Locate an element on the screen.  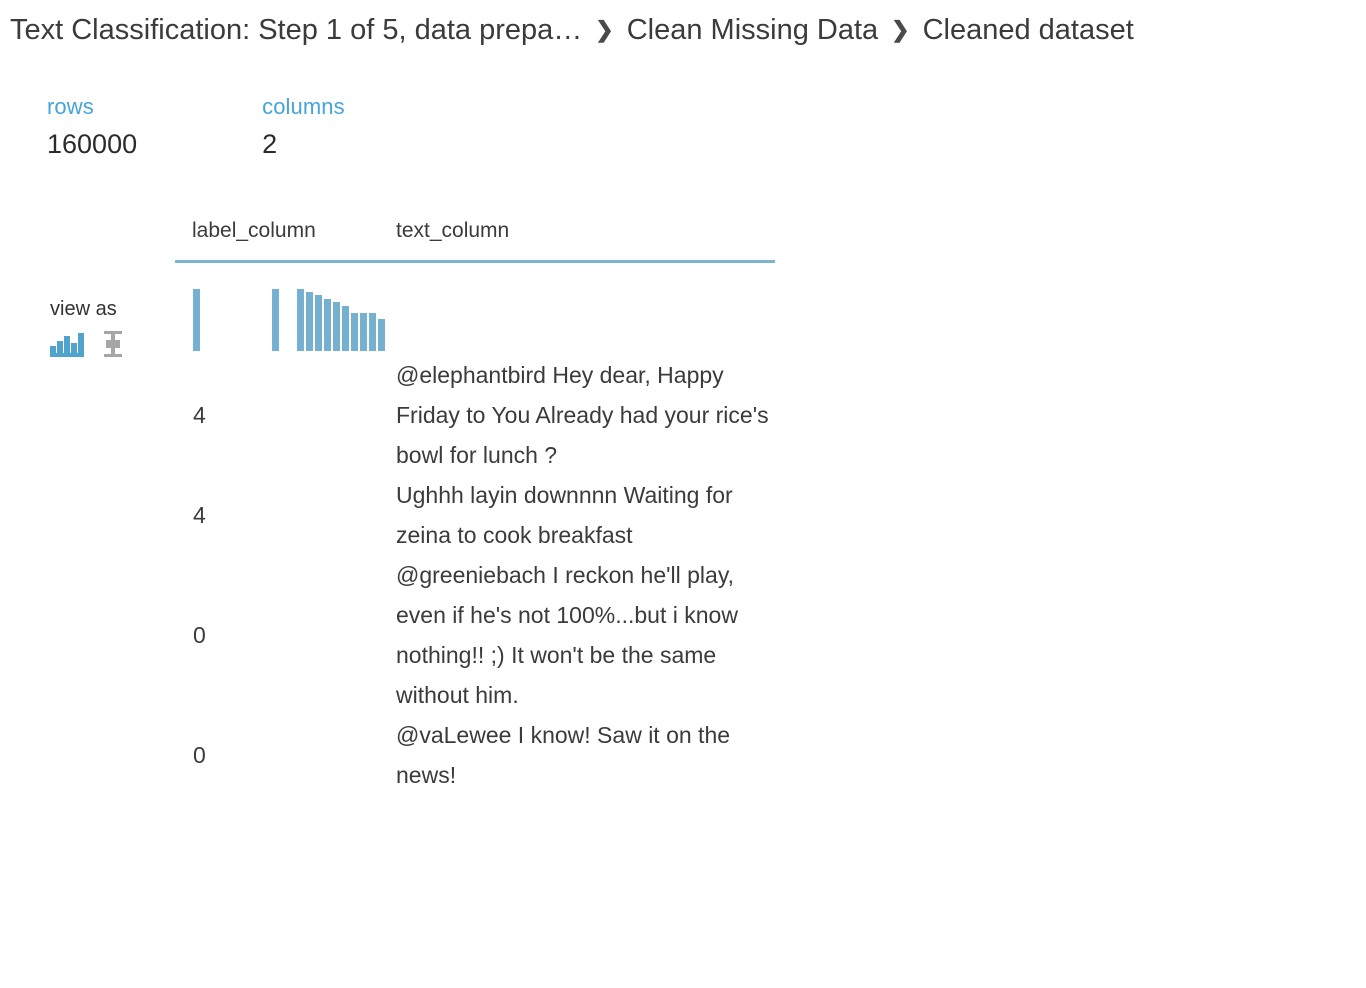
stat-rows-value: 160000 is located at coordinates (92, 144).